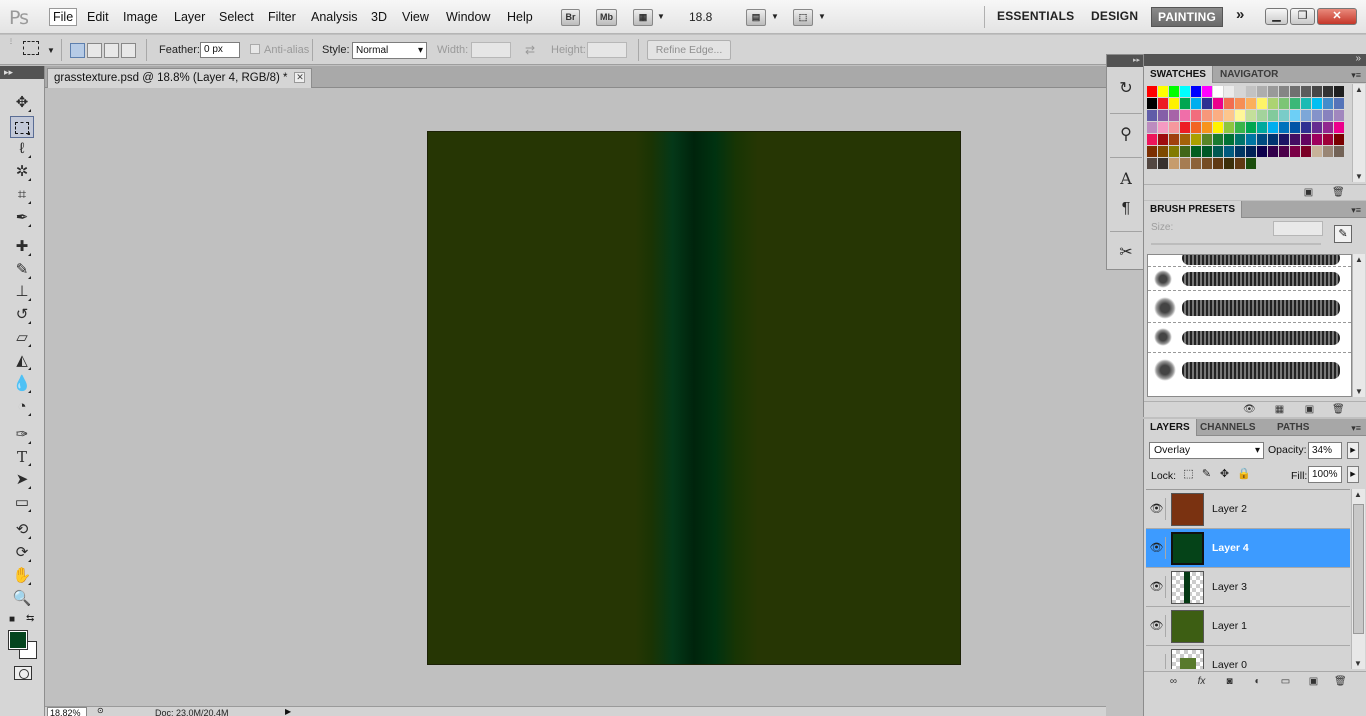 The width and height of the screenshot is (1366, 716). Describe the element at coordinates (140, 17) in the screenshot. I see `menu-image: Image` at that location.